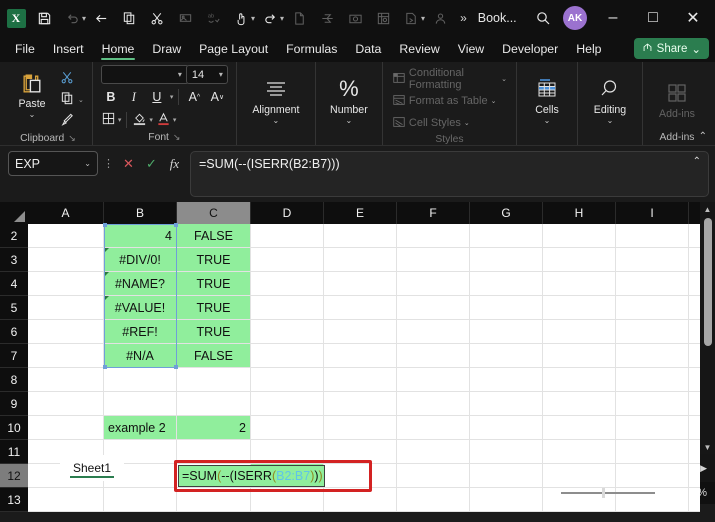  Describe the element at coordinates (327, 18) in the screenshot. I see `autosum-icon` at that location.